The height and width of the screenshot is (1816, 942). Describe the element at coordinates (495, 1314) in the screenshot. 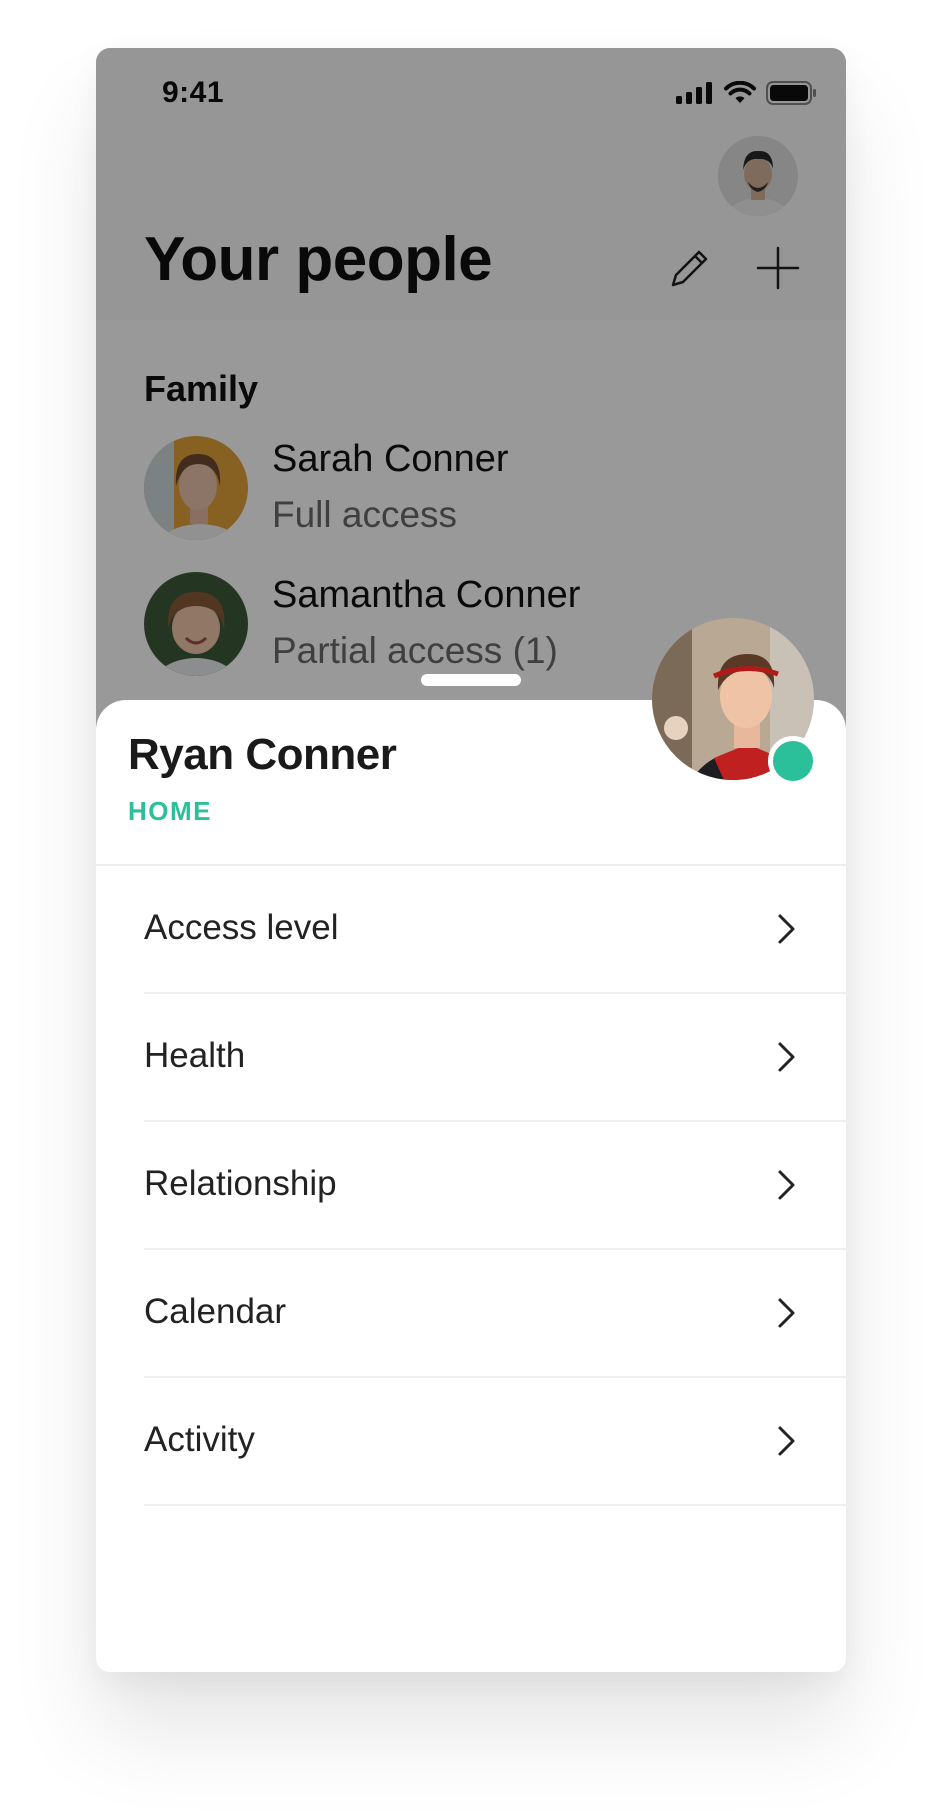

I see `menu-item-calendar: Calendar` at that location.